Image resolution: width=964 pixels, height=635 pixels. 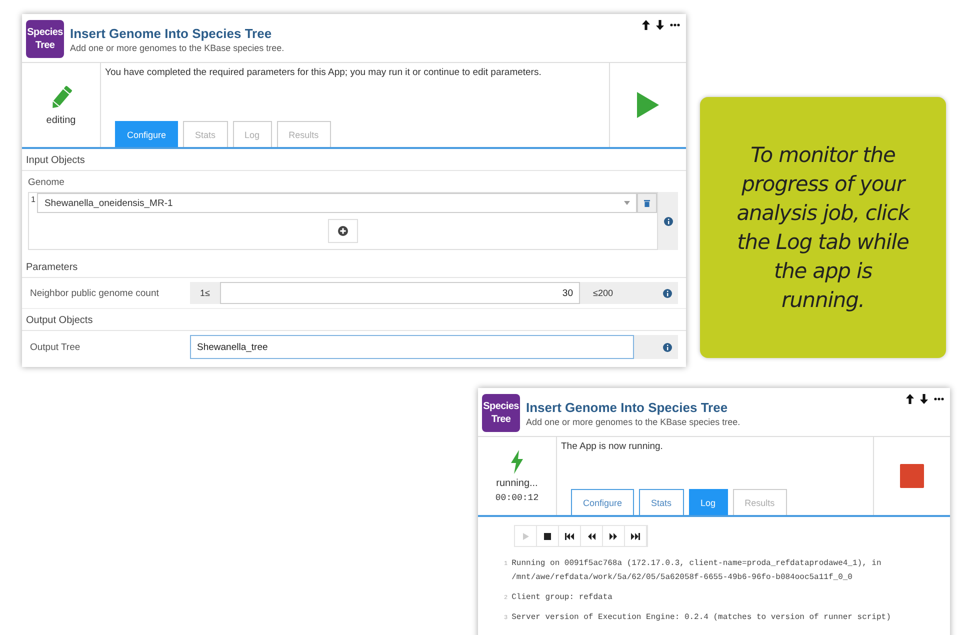 What do you see at coordinates (323, 72) in the screenshot?
I see `status-message: You have completed the required parameters for this App; you may run it or continue to edit parameters.` at bounding box center [323, 72].